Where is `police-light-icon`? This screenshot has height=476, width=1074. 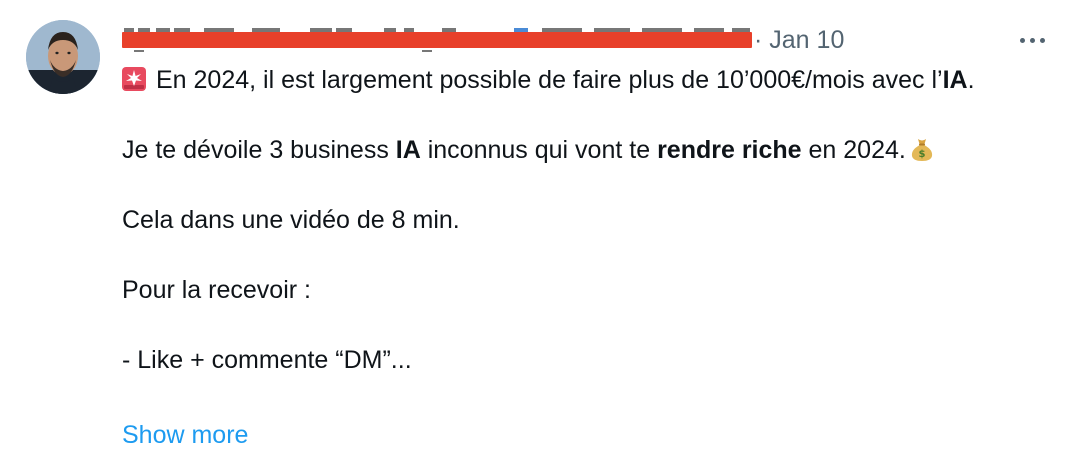 police-light-icon is located at coordinates (134, 79).